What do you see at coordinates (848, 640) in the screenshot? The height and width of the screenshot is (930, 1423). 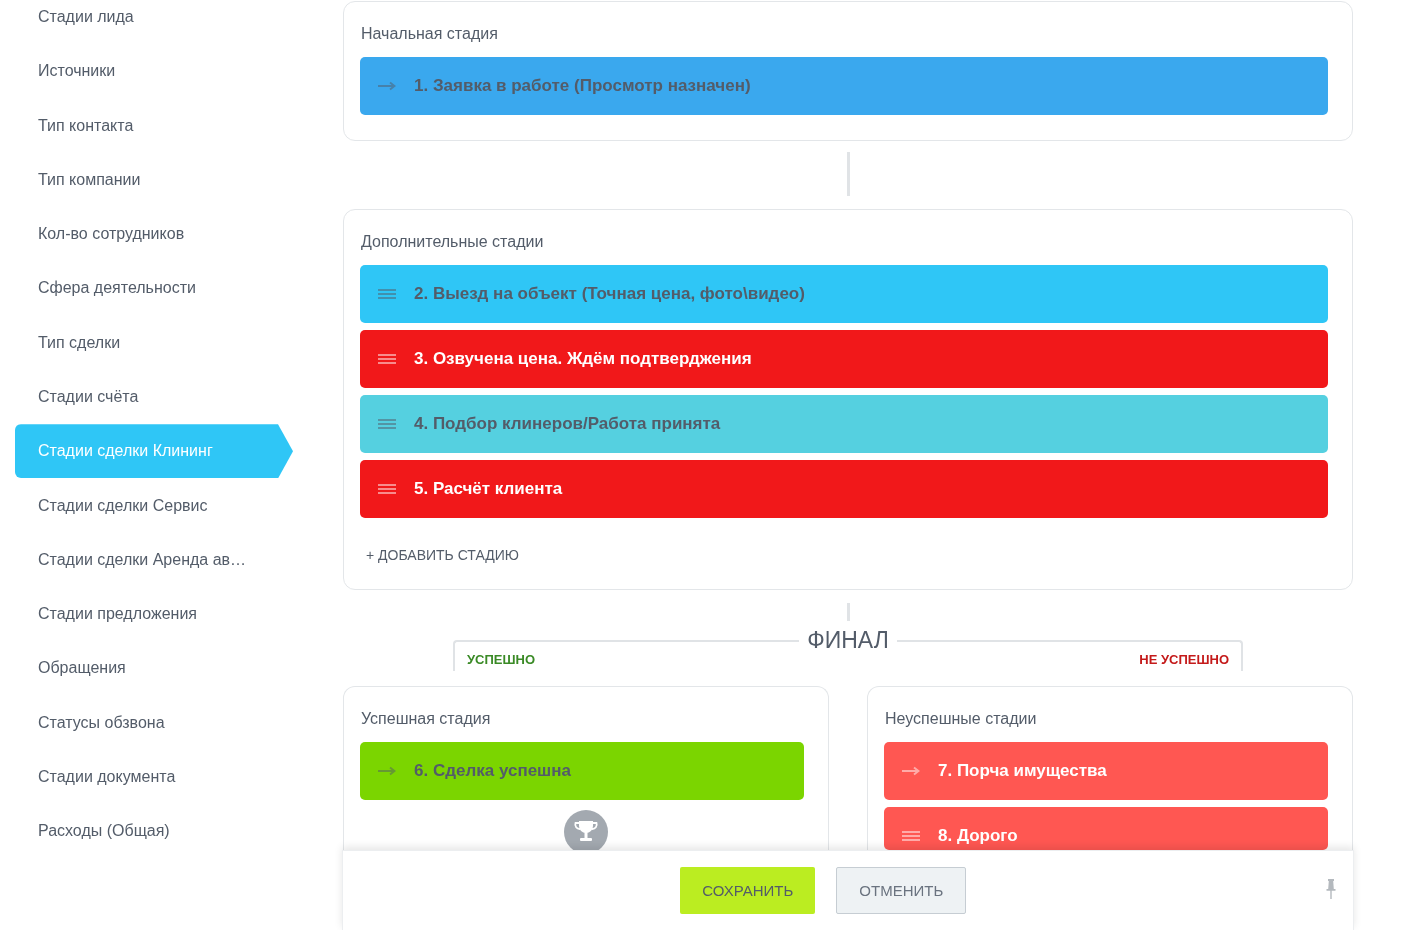 I see `final-title: ФИНАЛ` at bounding box center [848, 640].